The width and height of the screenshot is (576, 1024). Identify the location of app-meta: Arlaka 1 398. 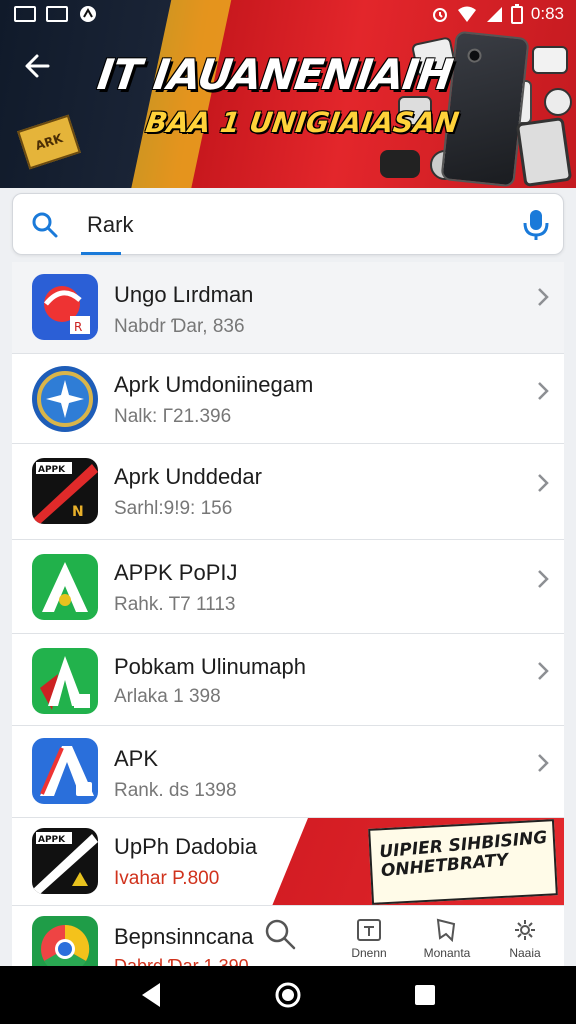
(167, 696).